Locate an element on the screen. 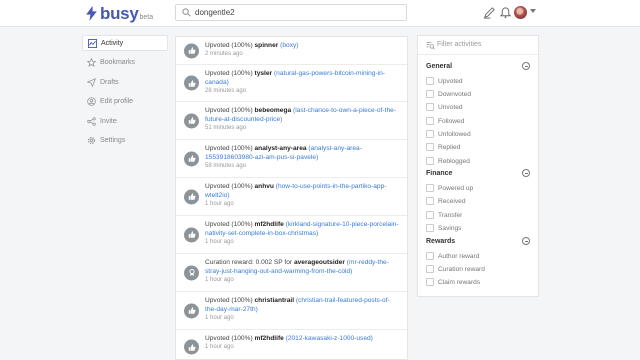 The height and width of the screenshot is (360, 640). avatar is located at coordinates (520, 12).